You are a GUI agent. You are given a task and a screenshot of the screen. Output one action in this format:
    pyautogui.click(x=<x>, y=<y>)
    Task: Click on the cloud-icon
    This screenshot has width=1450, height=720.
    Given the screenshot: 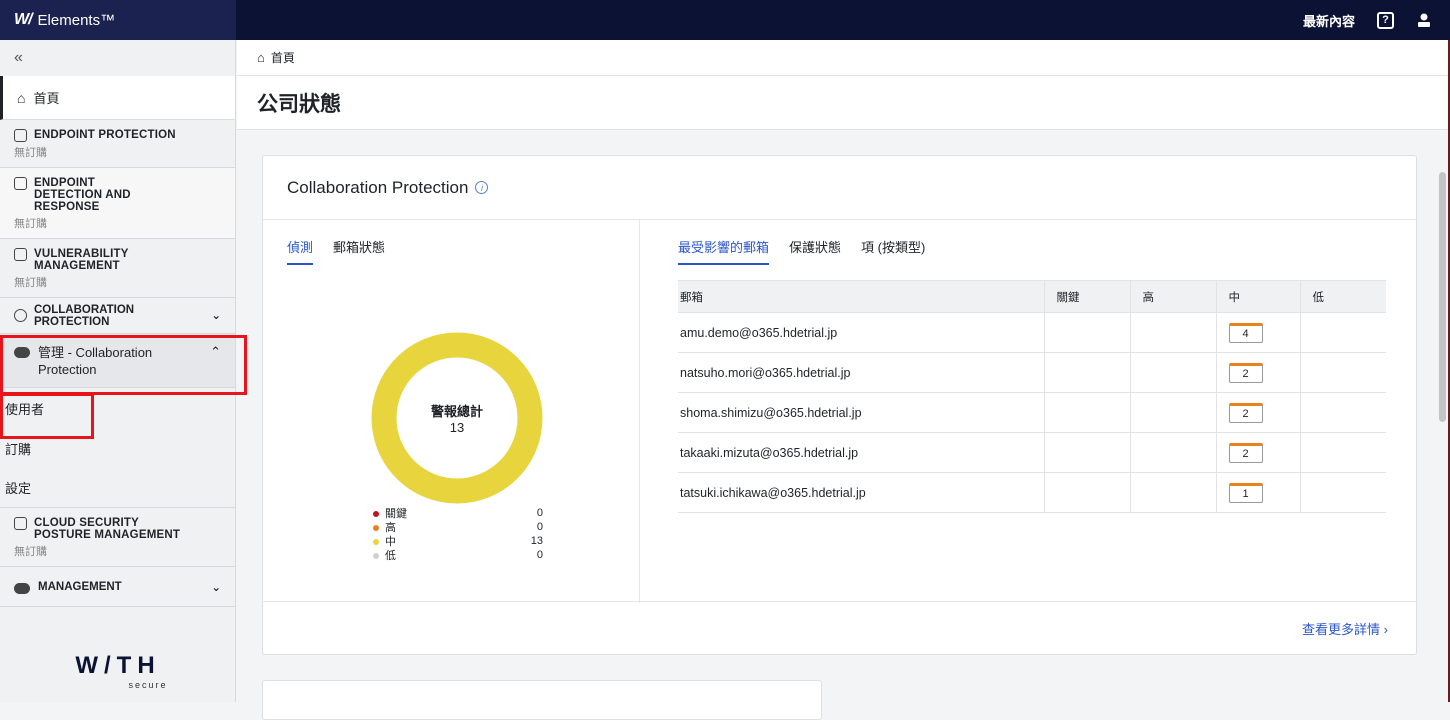 What is the action you would take?
    pyautogui.click(x=20, y=315)
    